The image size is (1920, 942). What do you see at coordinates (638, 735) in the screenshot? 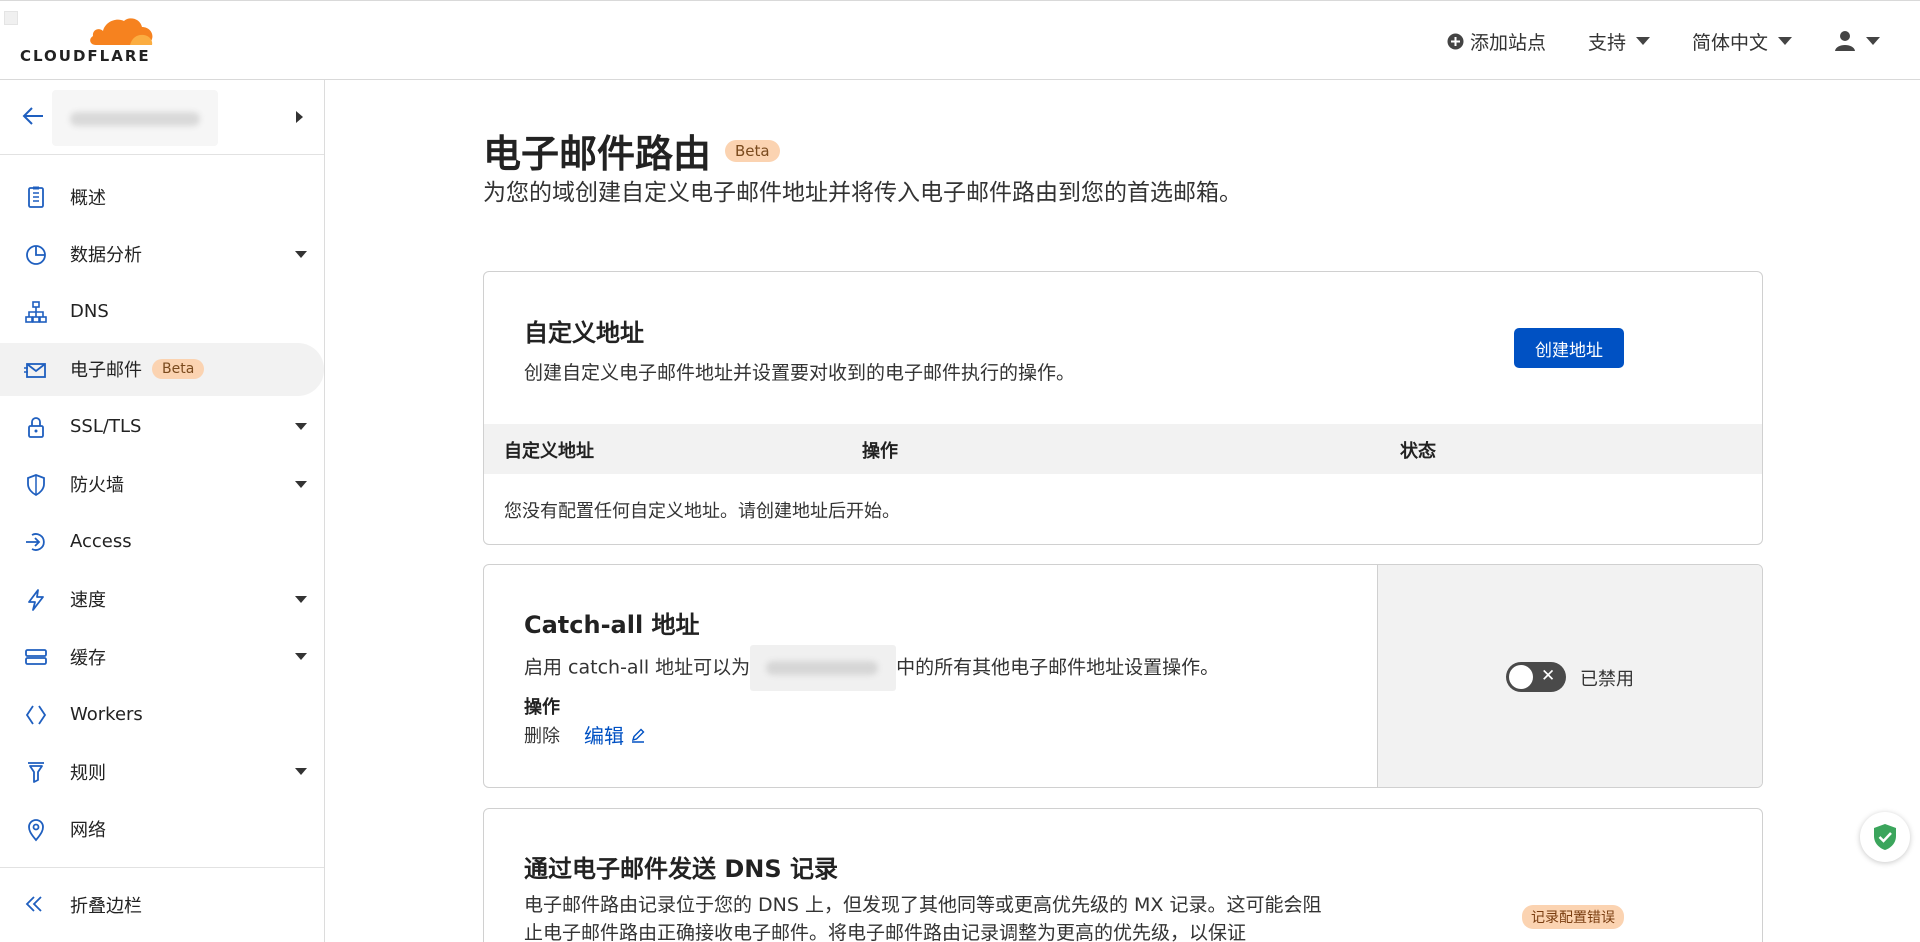
I see `pencil-icon` at bounding box center [638, 735].